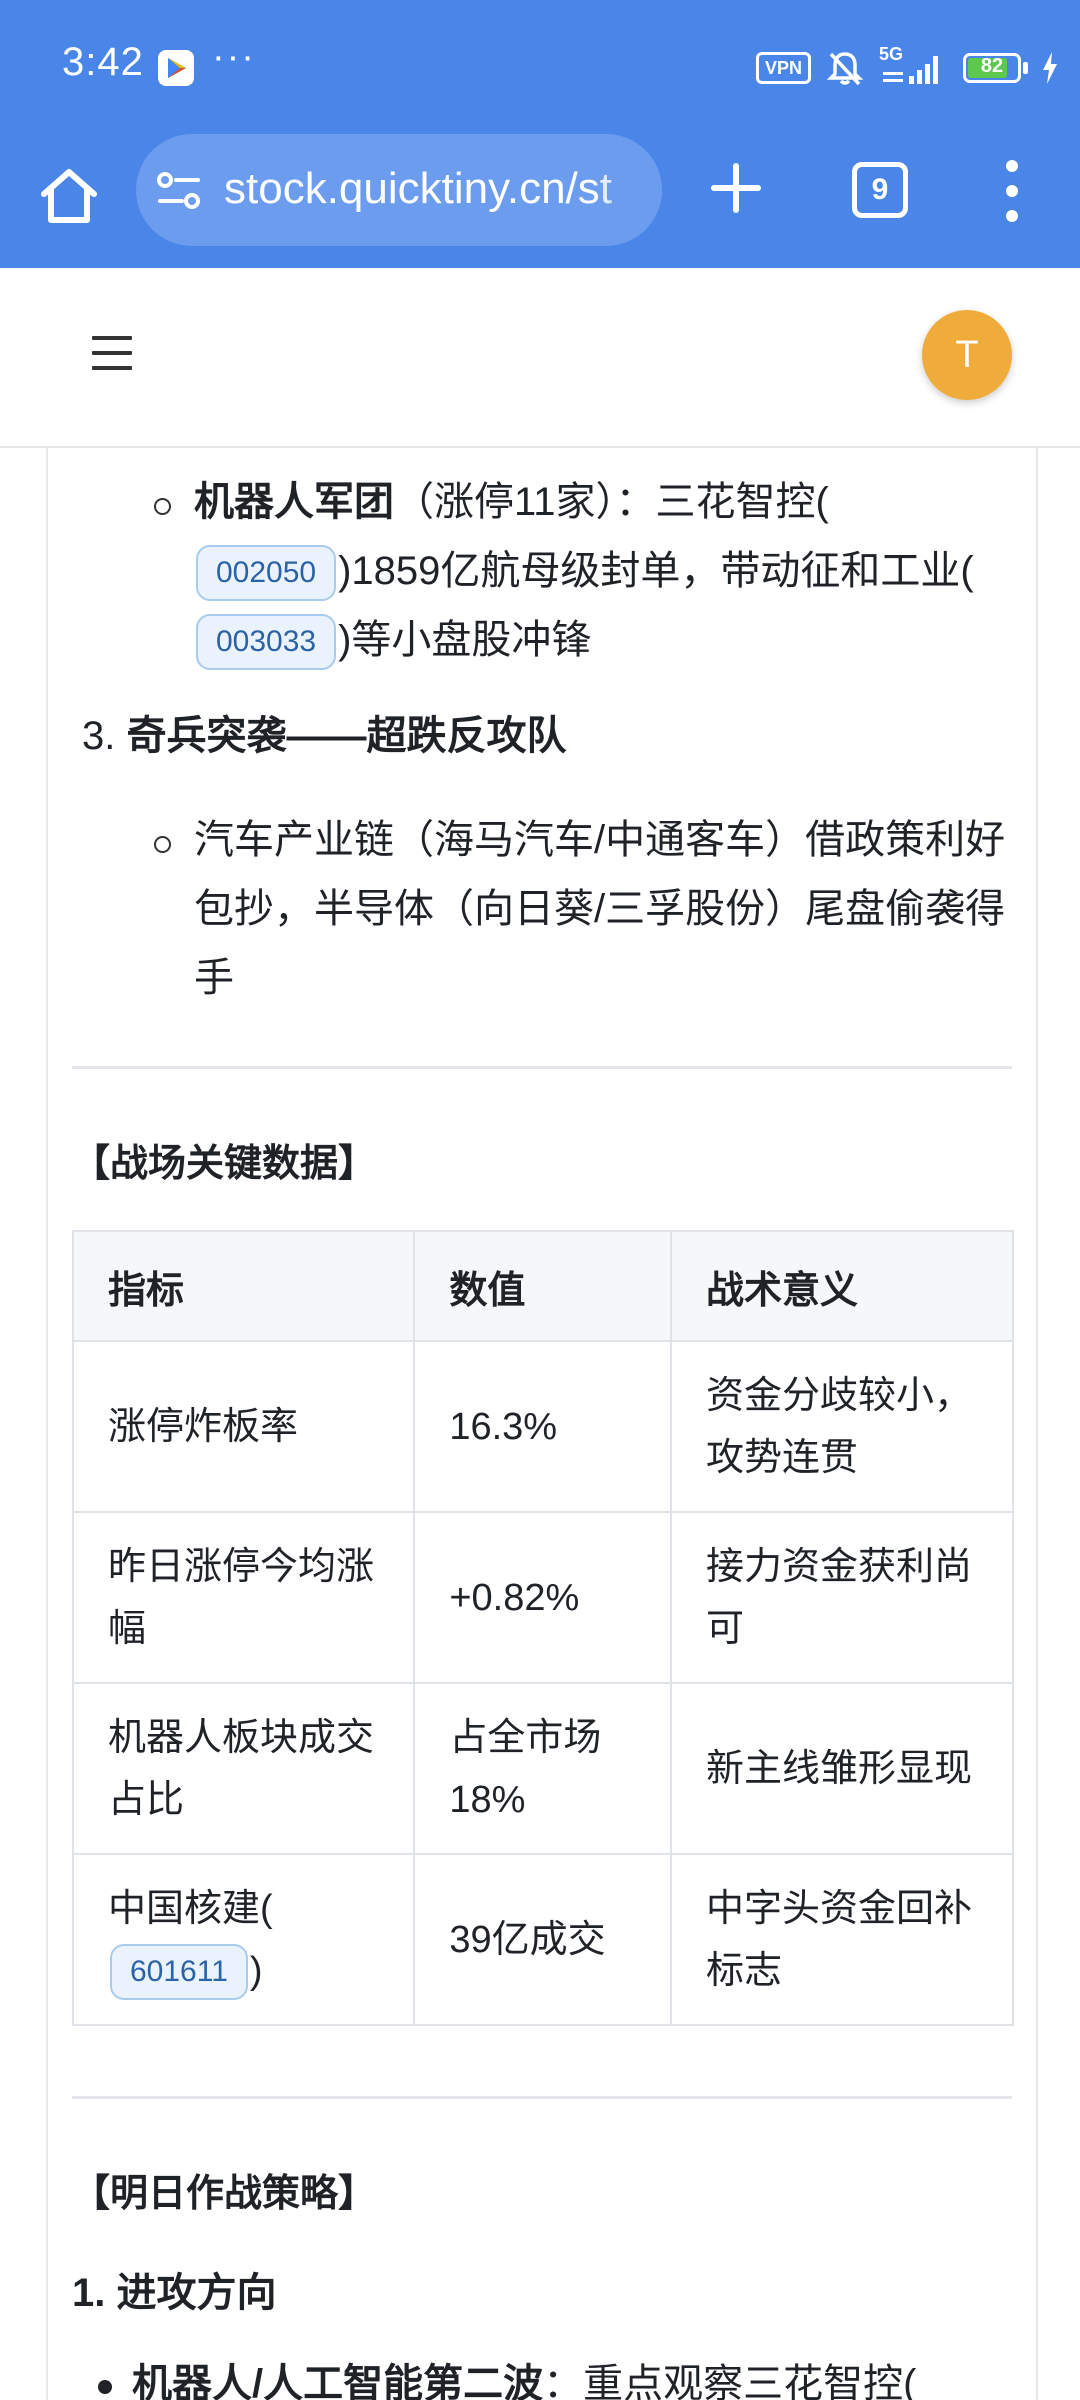 The width and height of the screenshot is (1080, 2400). What do you see at coordinates (176, 68) in the screenshot?
I see `play-store-icon` at bounding box center [176, 68].